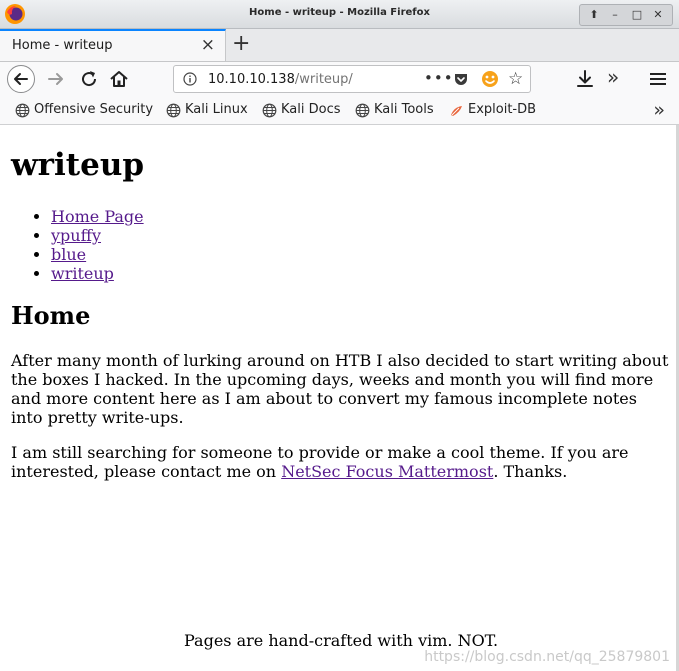  I want to click on window-maximize-icon: □, so click(637, 15).